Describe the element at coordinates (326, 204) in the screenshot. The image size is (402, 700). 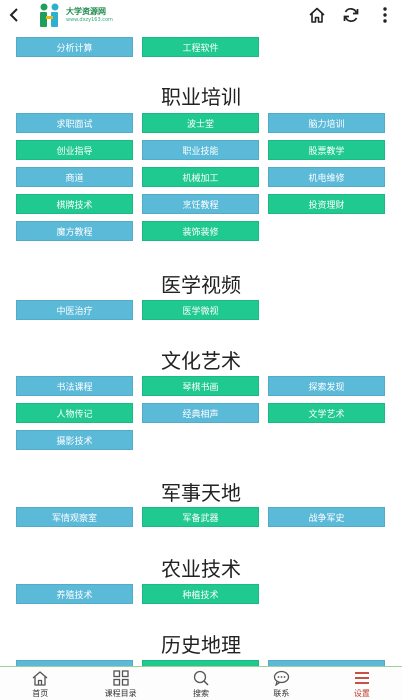
I see `category-button: 投资理财` at that location.